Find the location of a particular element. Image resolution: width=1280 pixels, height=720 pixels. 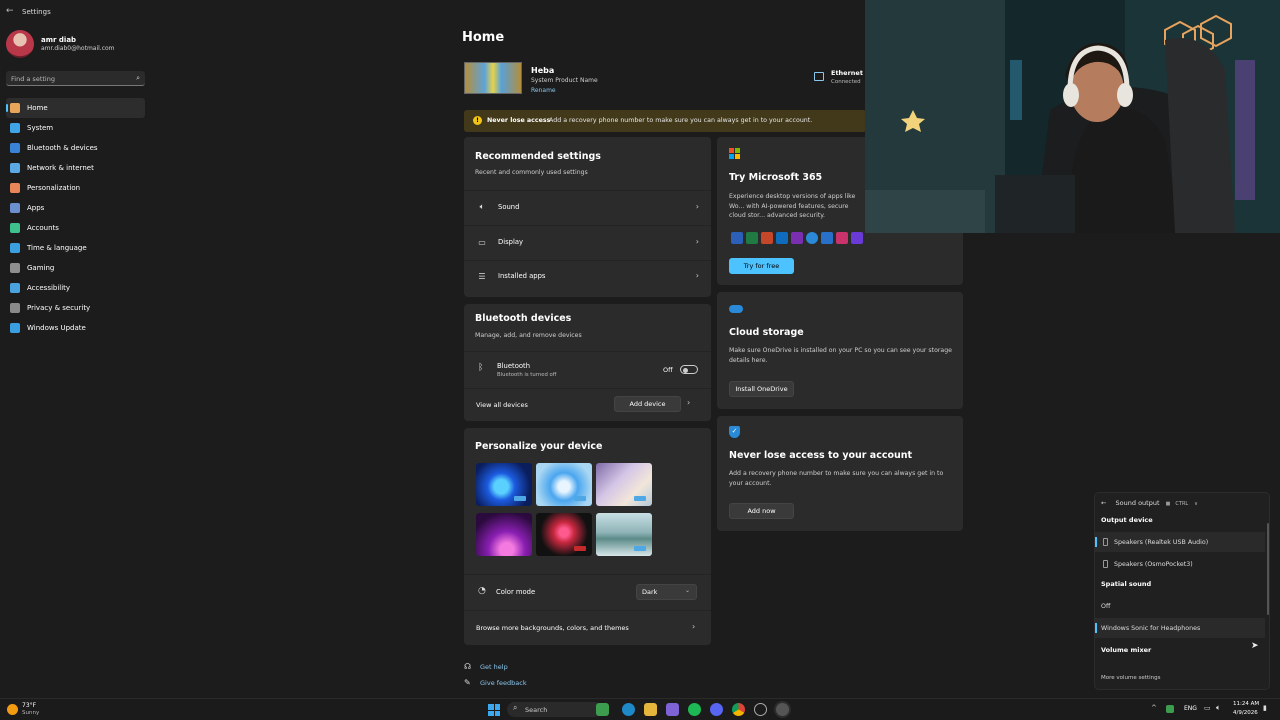

weather-description: Sunny is located at coordinates (31, 713).